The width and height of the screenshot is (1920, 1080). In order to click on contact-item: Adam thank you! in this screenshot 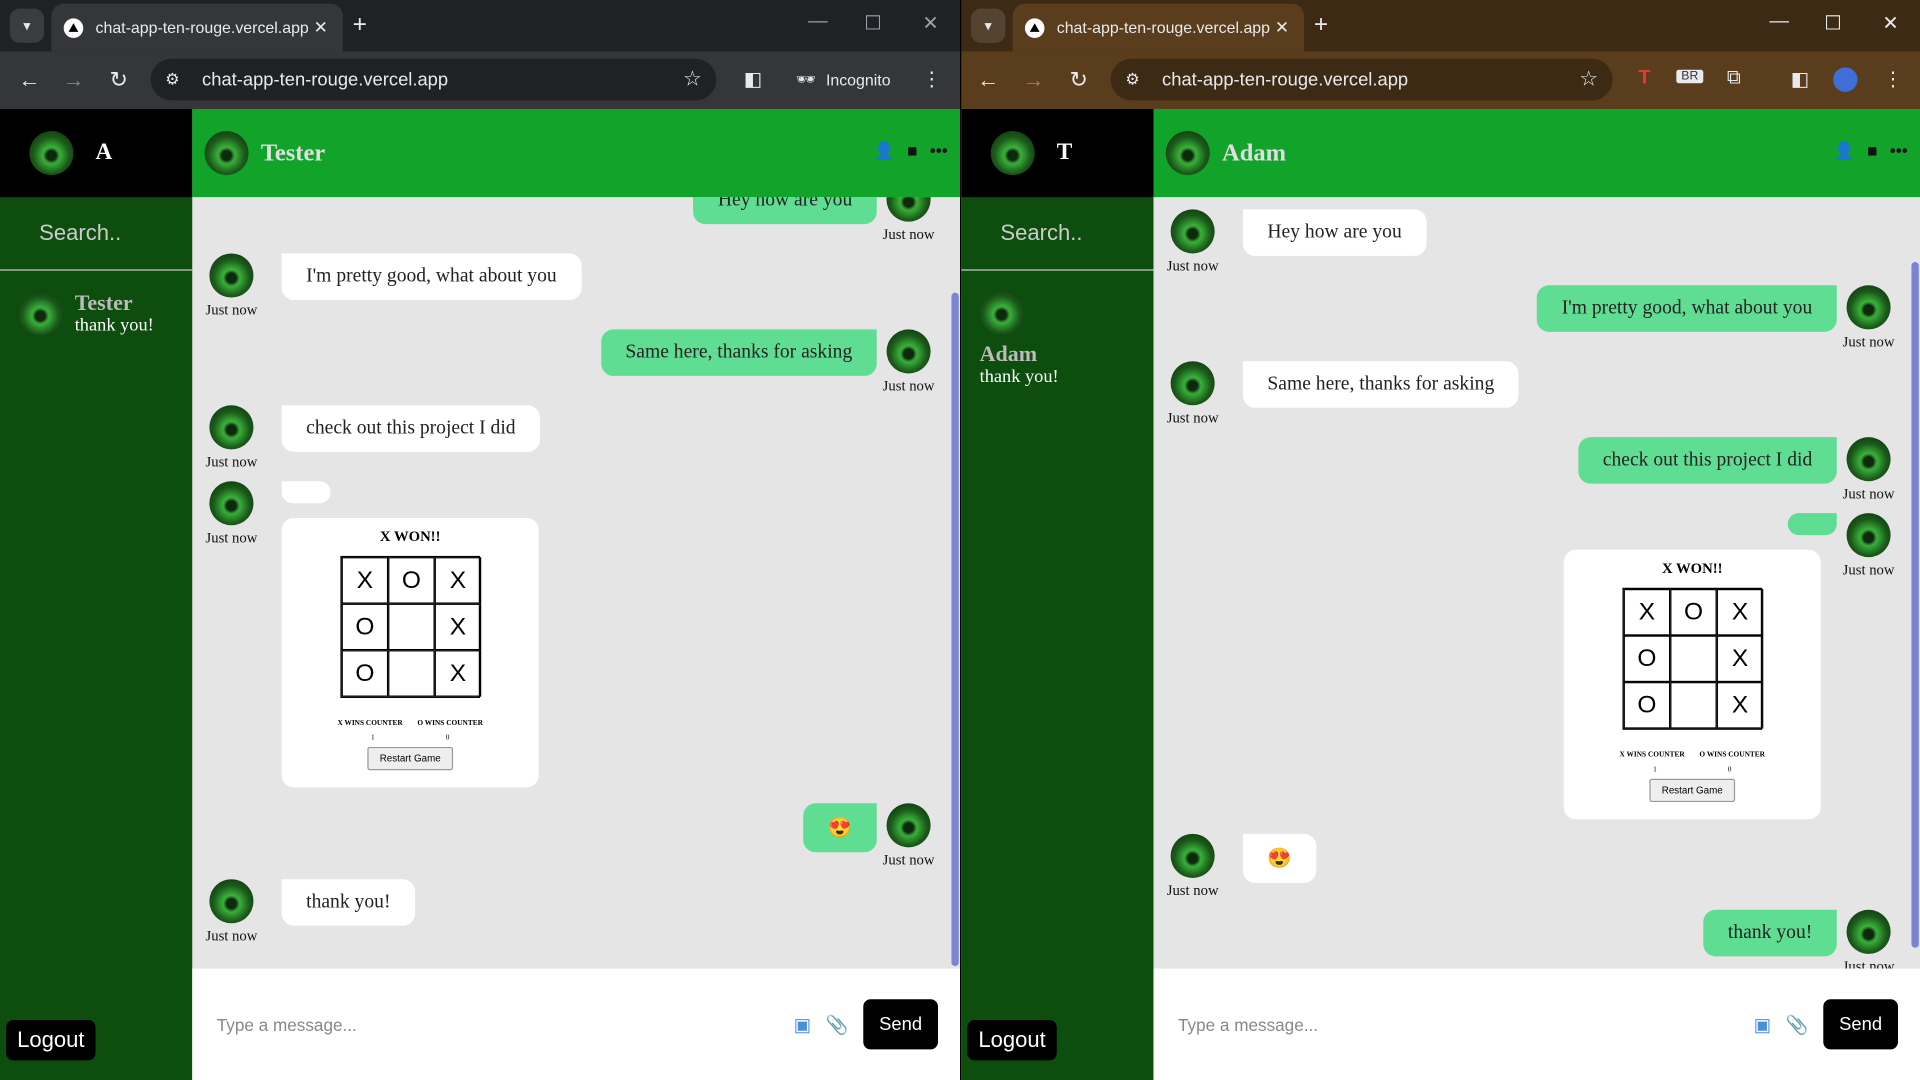, I will do `click(1057, 339)`.